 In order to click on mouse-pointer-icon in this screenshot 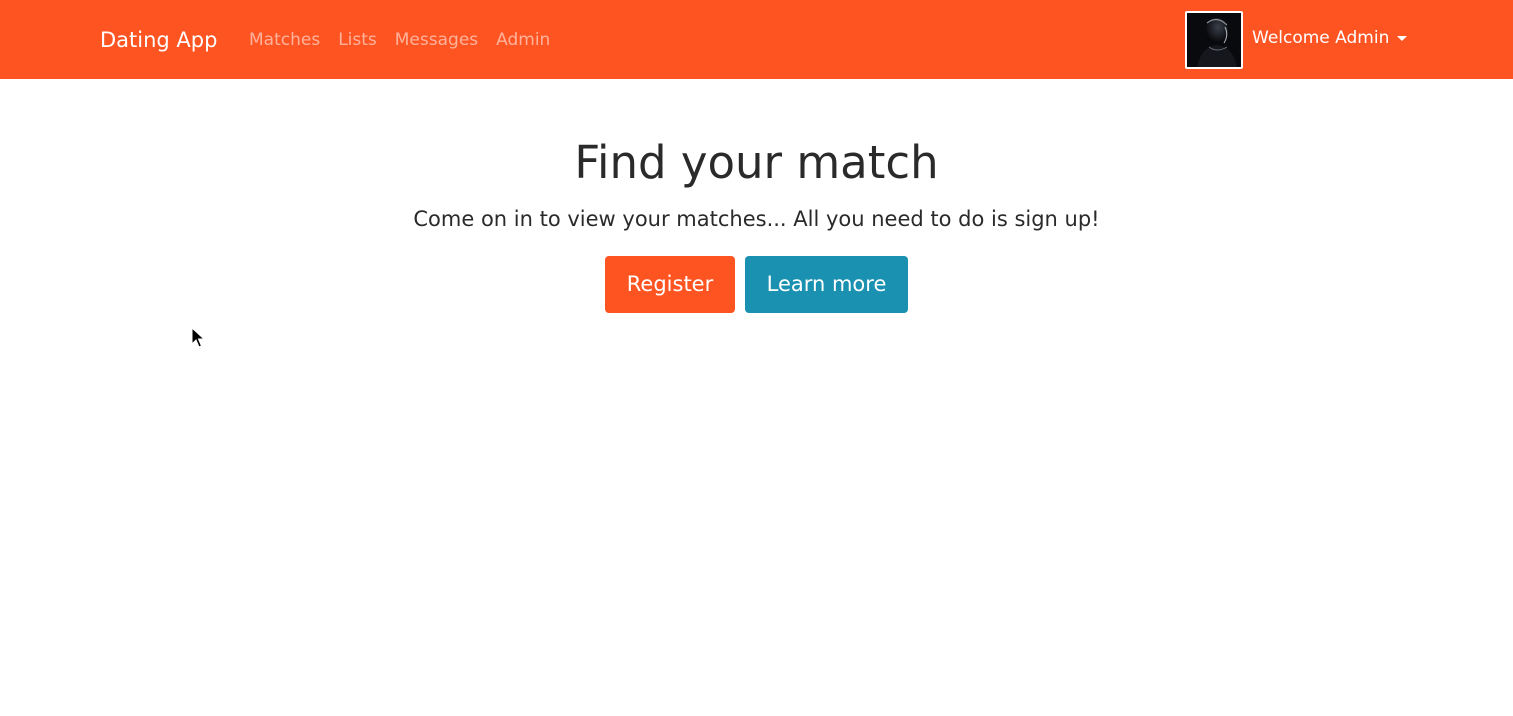, I will do `click(198, 337)`.